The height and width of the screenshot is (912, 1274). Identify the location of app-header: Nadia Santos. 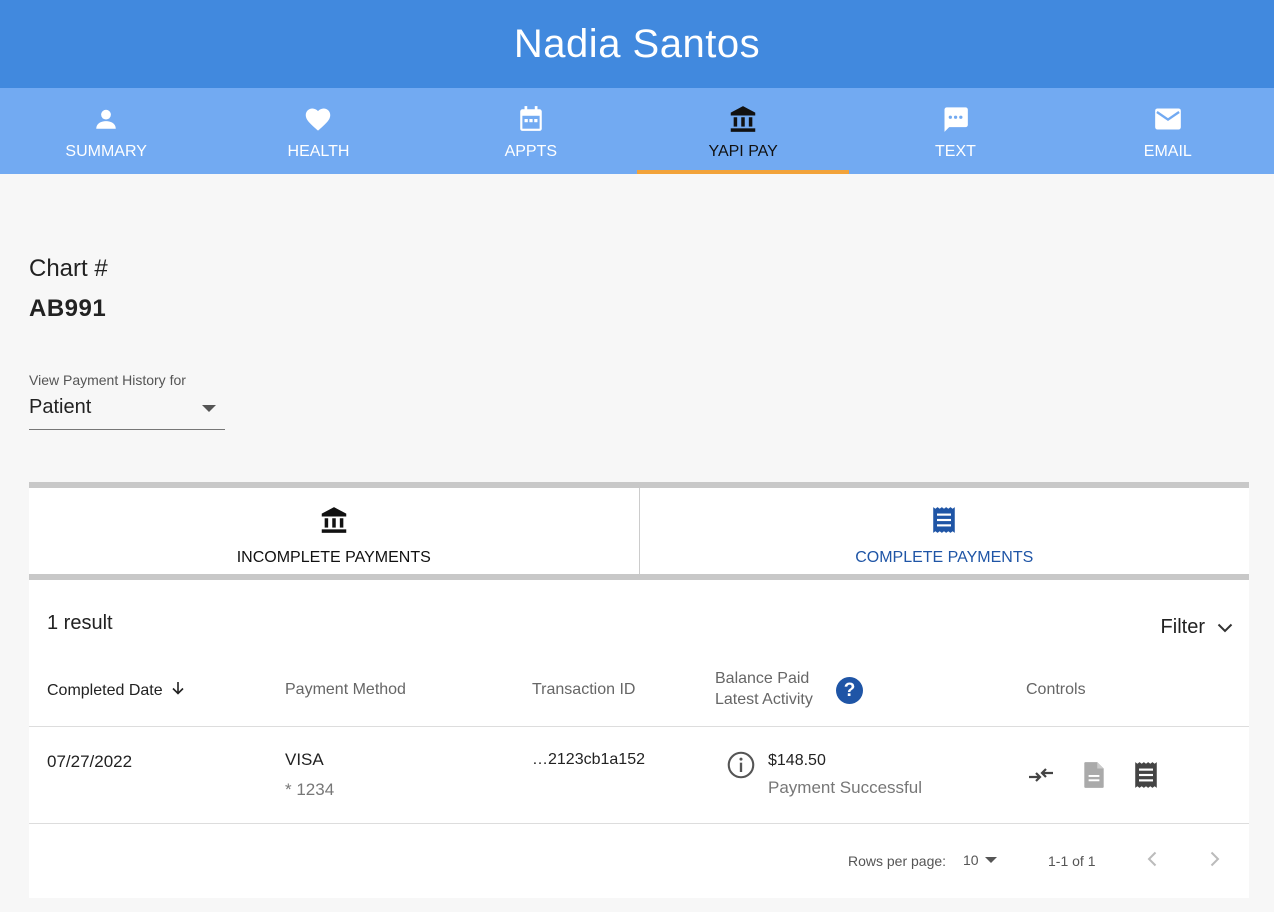
(637, 44).